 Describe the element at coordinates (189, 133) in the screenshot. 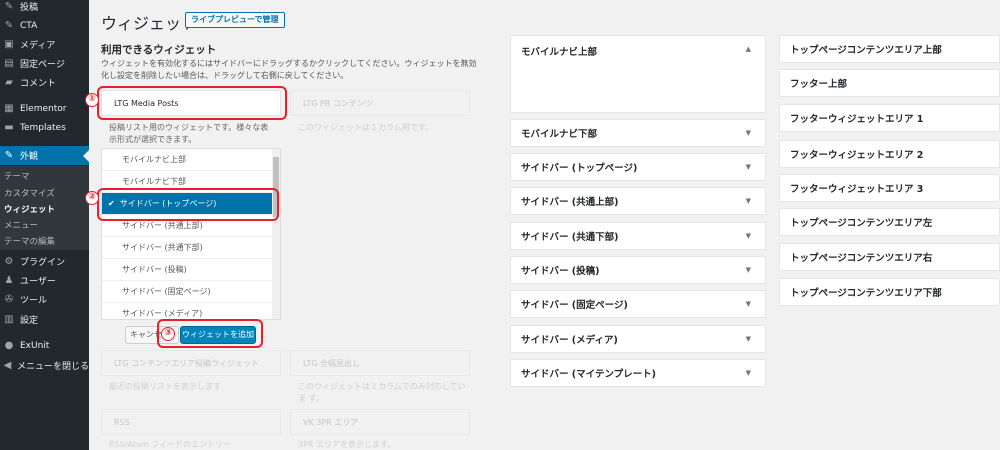

I see `widget-desc-ltg-media-posts: 投稿リスト用のウィジェットです。様々な表示形式が選択できます。` at that location.